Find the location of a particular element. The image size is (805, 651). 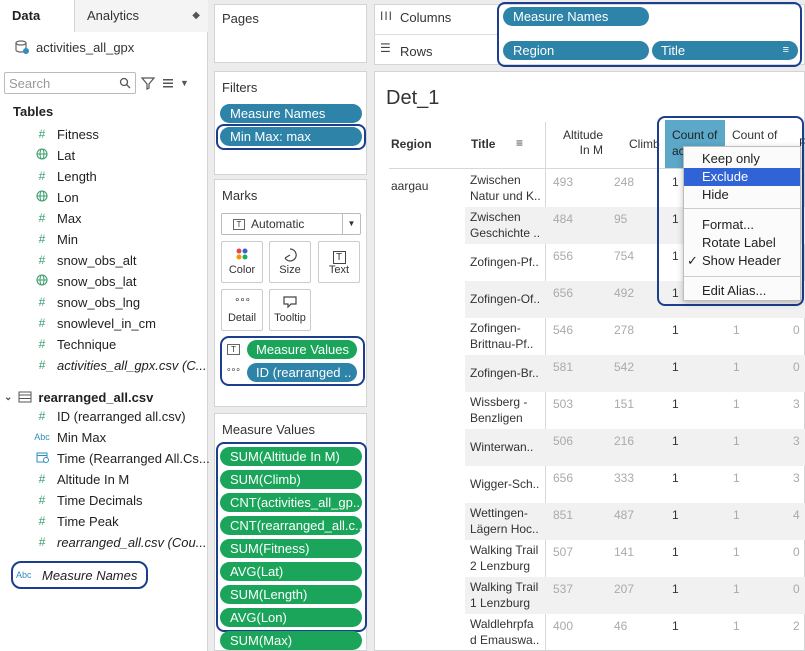

cell-col3: 0 is located at coordinates (796, 367).